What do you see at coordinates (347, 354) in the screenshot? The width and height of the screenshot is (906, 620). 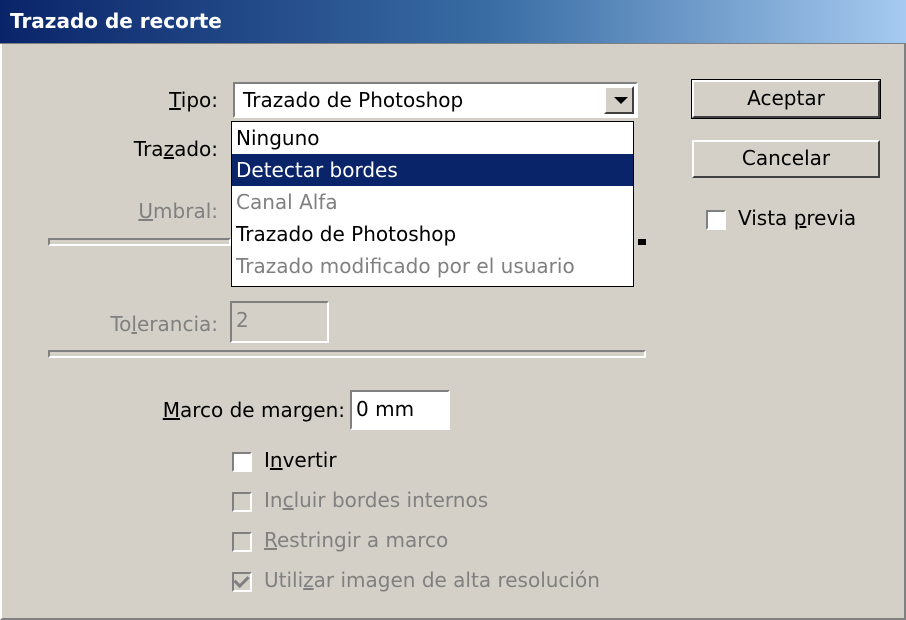 I see `tolerancia-slider-track` at bounding box center [347, 354].